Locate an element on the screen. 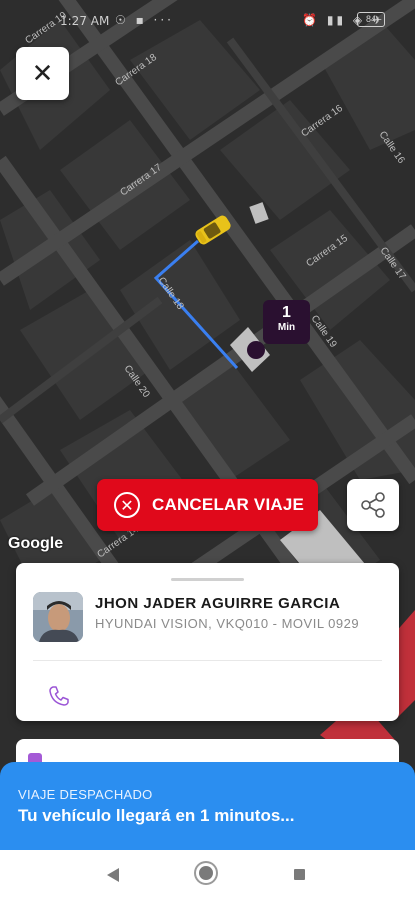  share-icon is located at coordinates (373, 505).